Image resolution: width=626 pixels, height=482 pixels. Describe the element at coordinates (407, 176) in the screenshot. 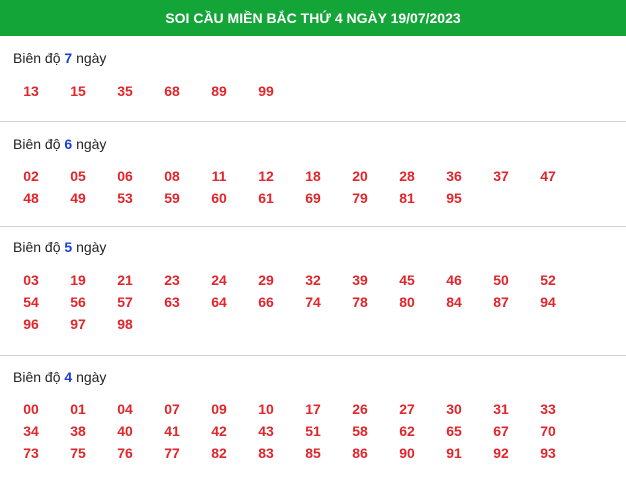

I see `number-value: 28` at that location.